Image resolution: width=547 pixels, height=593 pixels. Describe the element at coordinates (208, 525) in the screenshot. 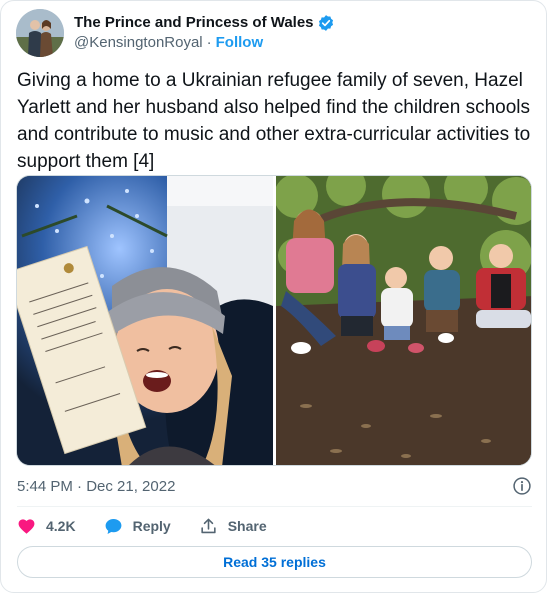

I see `share-upload-icon` at that location.